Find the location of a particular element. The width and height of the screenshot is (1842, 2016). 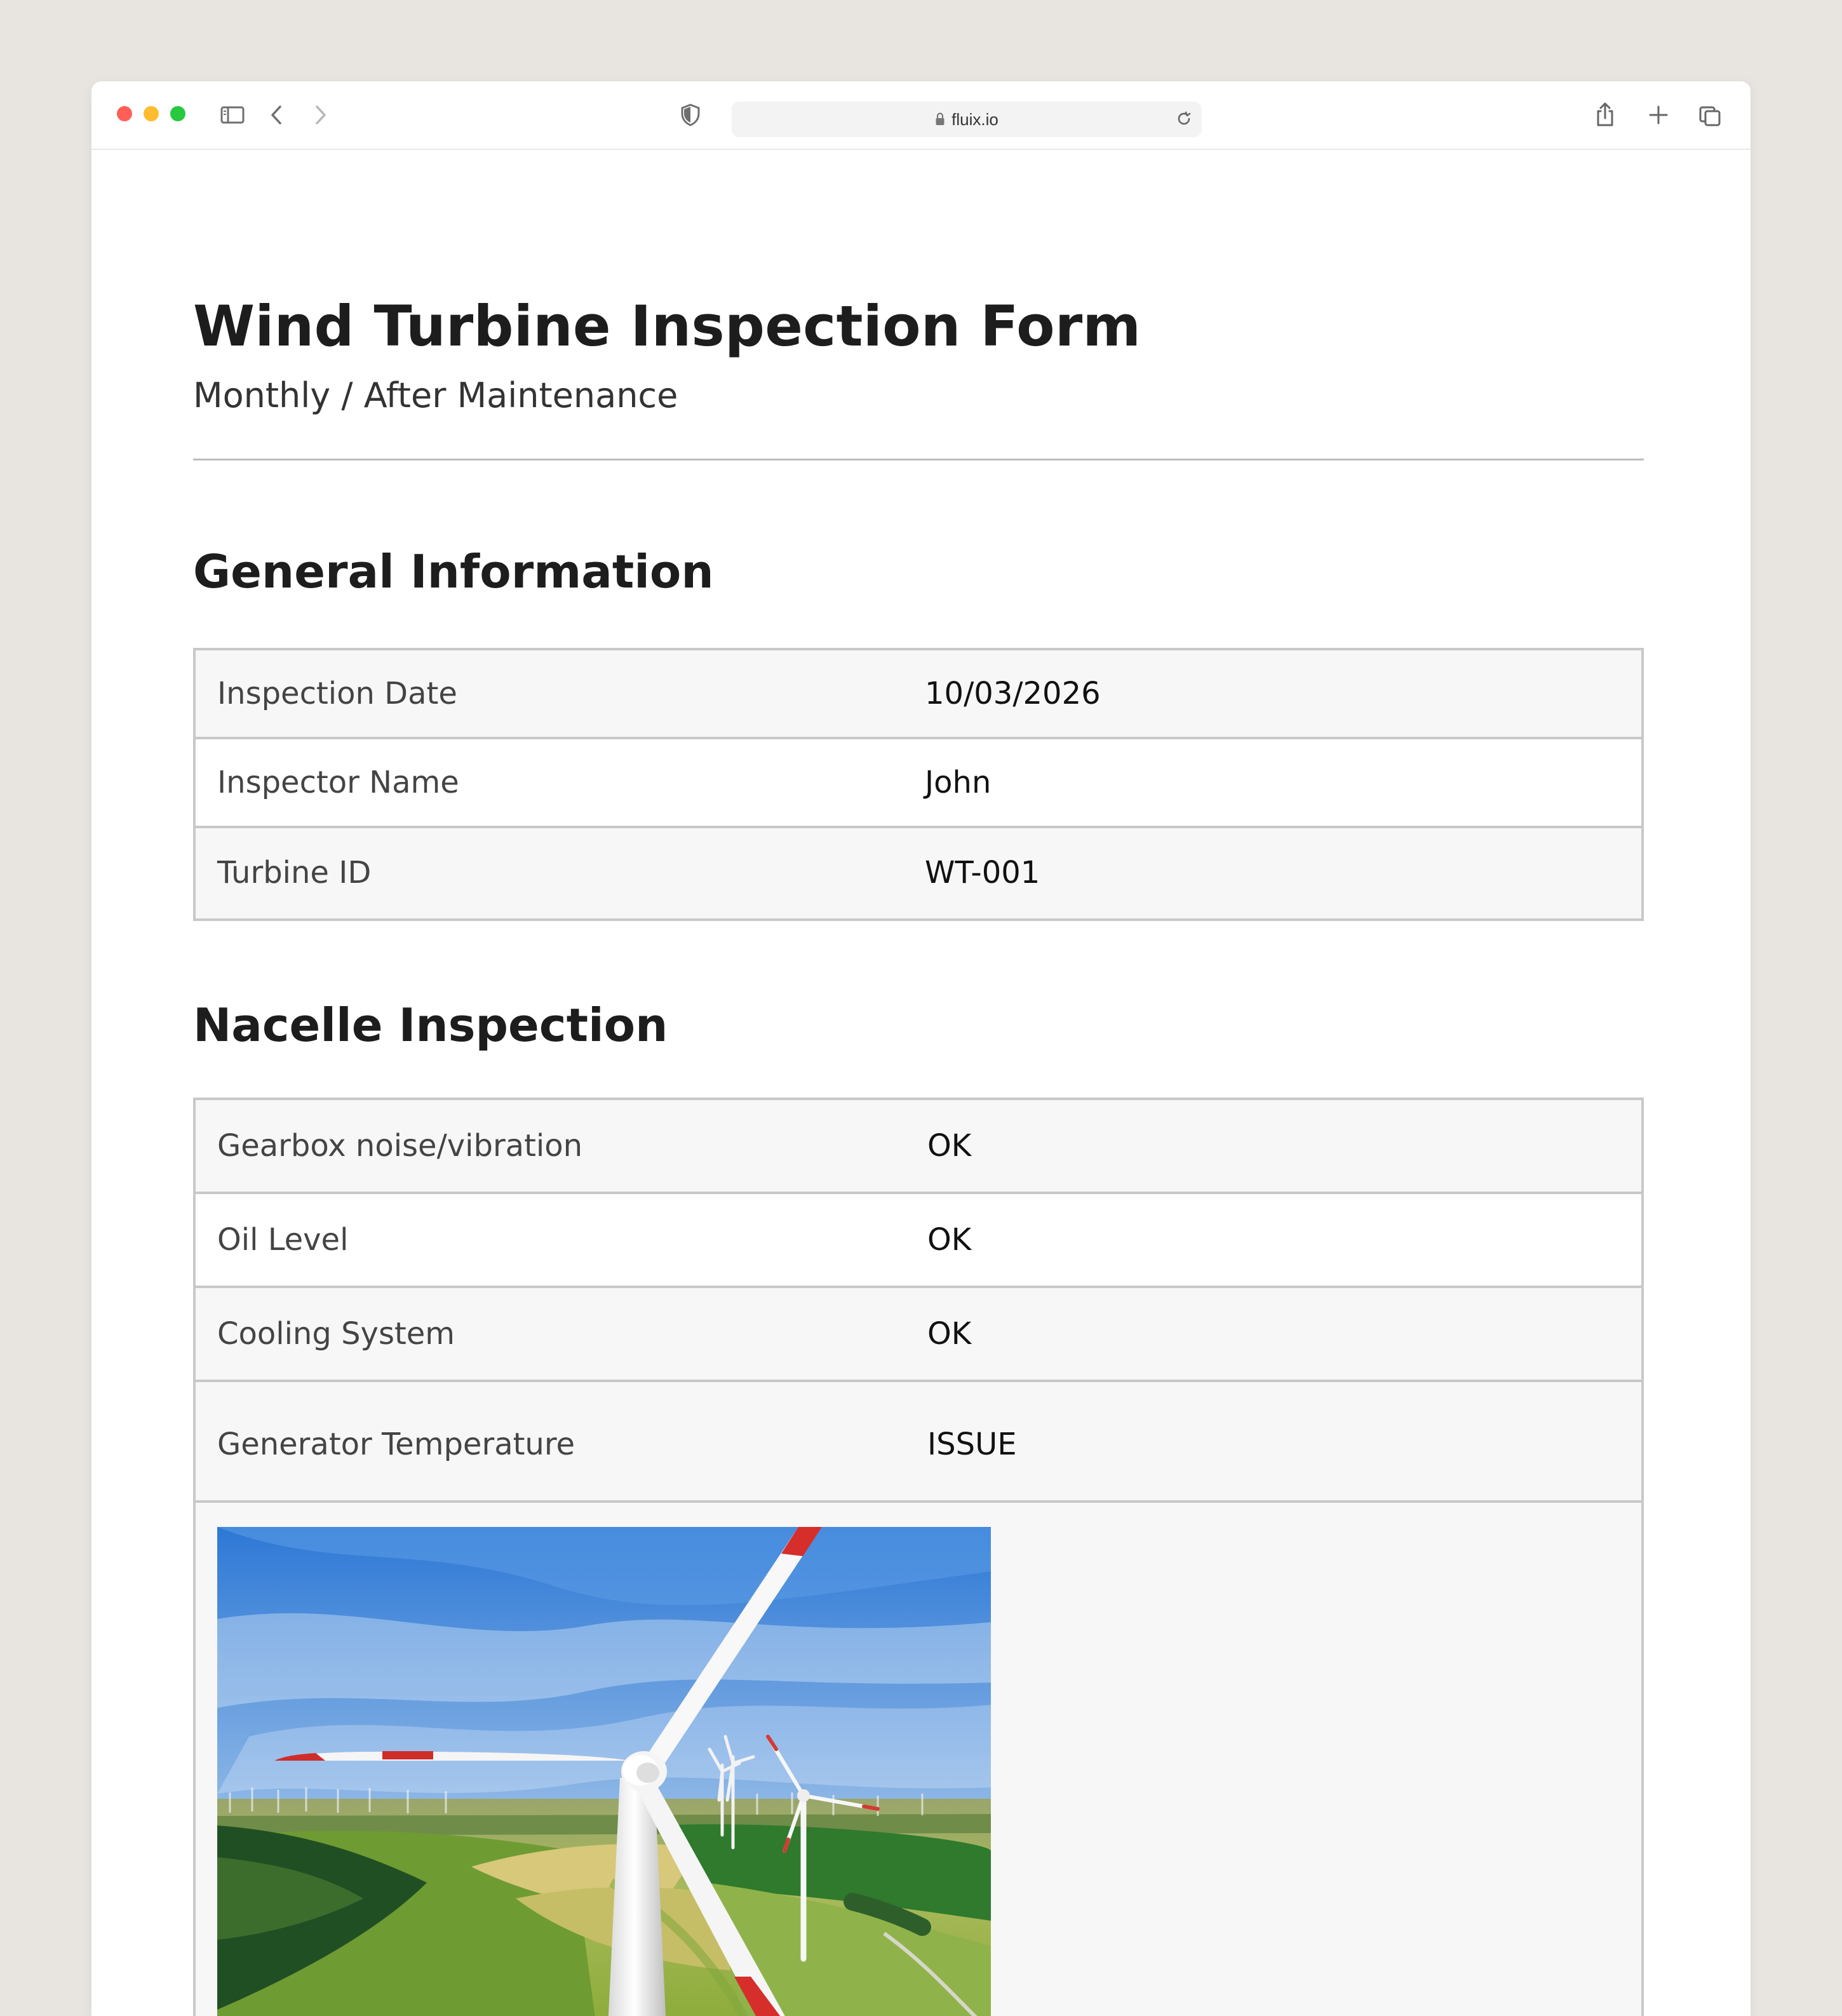

share-icon is located at coordinates (1605, 115).